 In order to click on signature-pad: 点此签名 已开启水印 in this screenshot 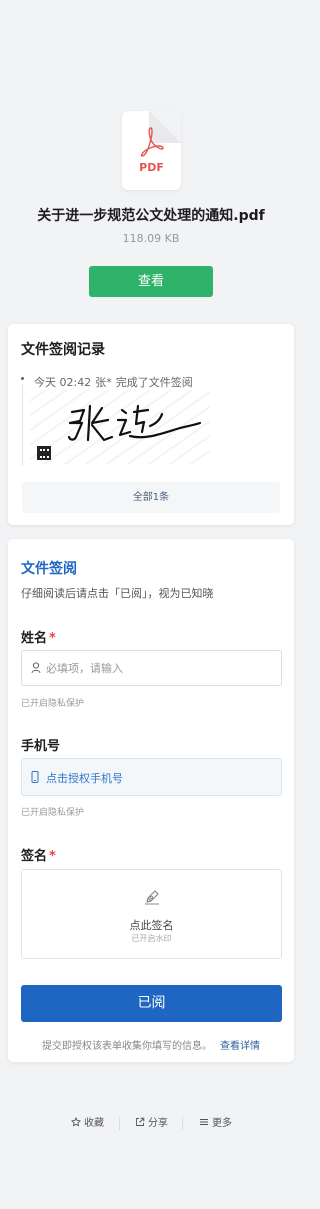, I will do `click(151, 914)`.